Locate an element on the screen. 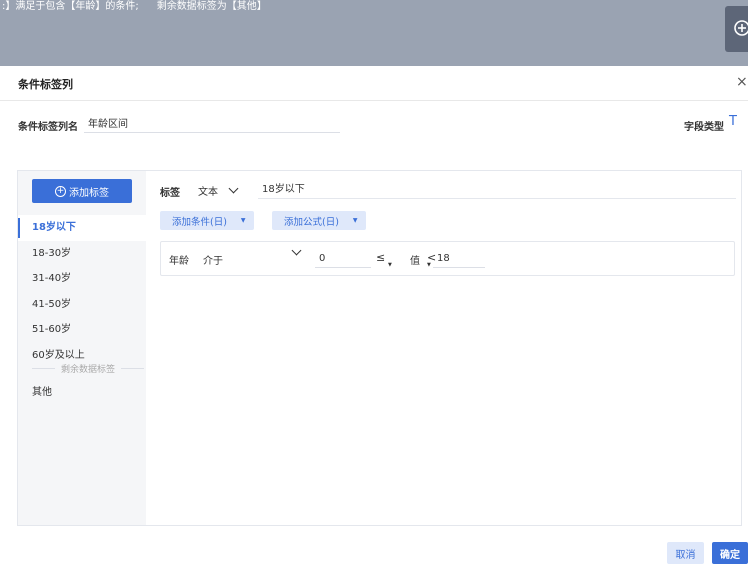  column-name-label: 条件标签列名 is located at coordinates (48, 127).